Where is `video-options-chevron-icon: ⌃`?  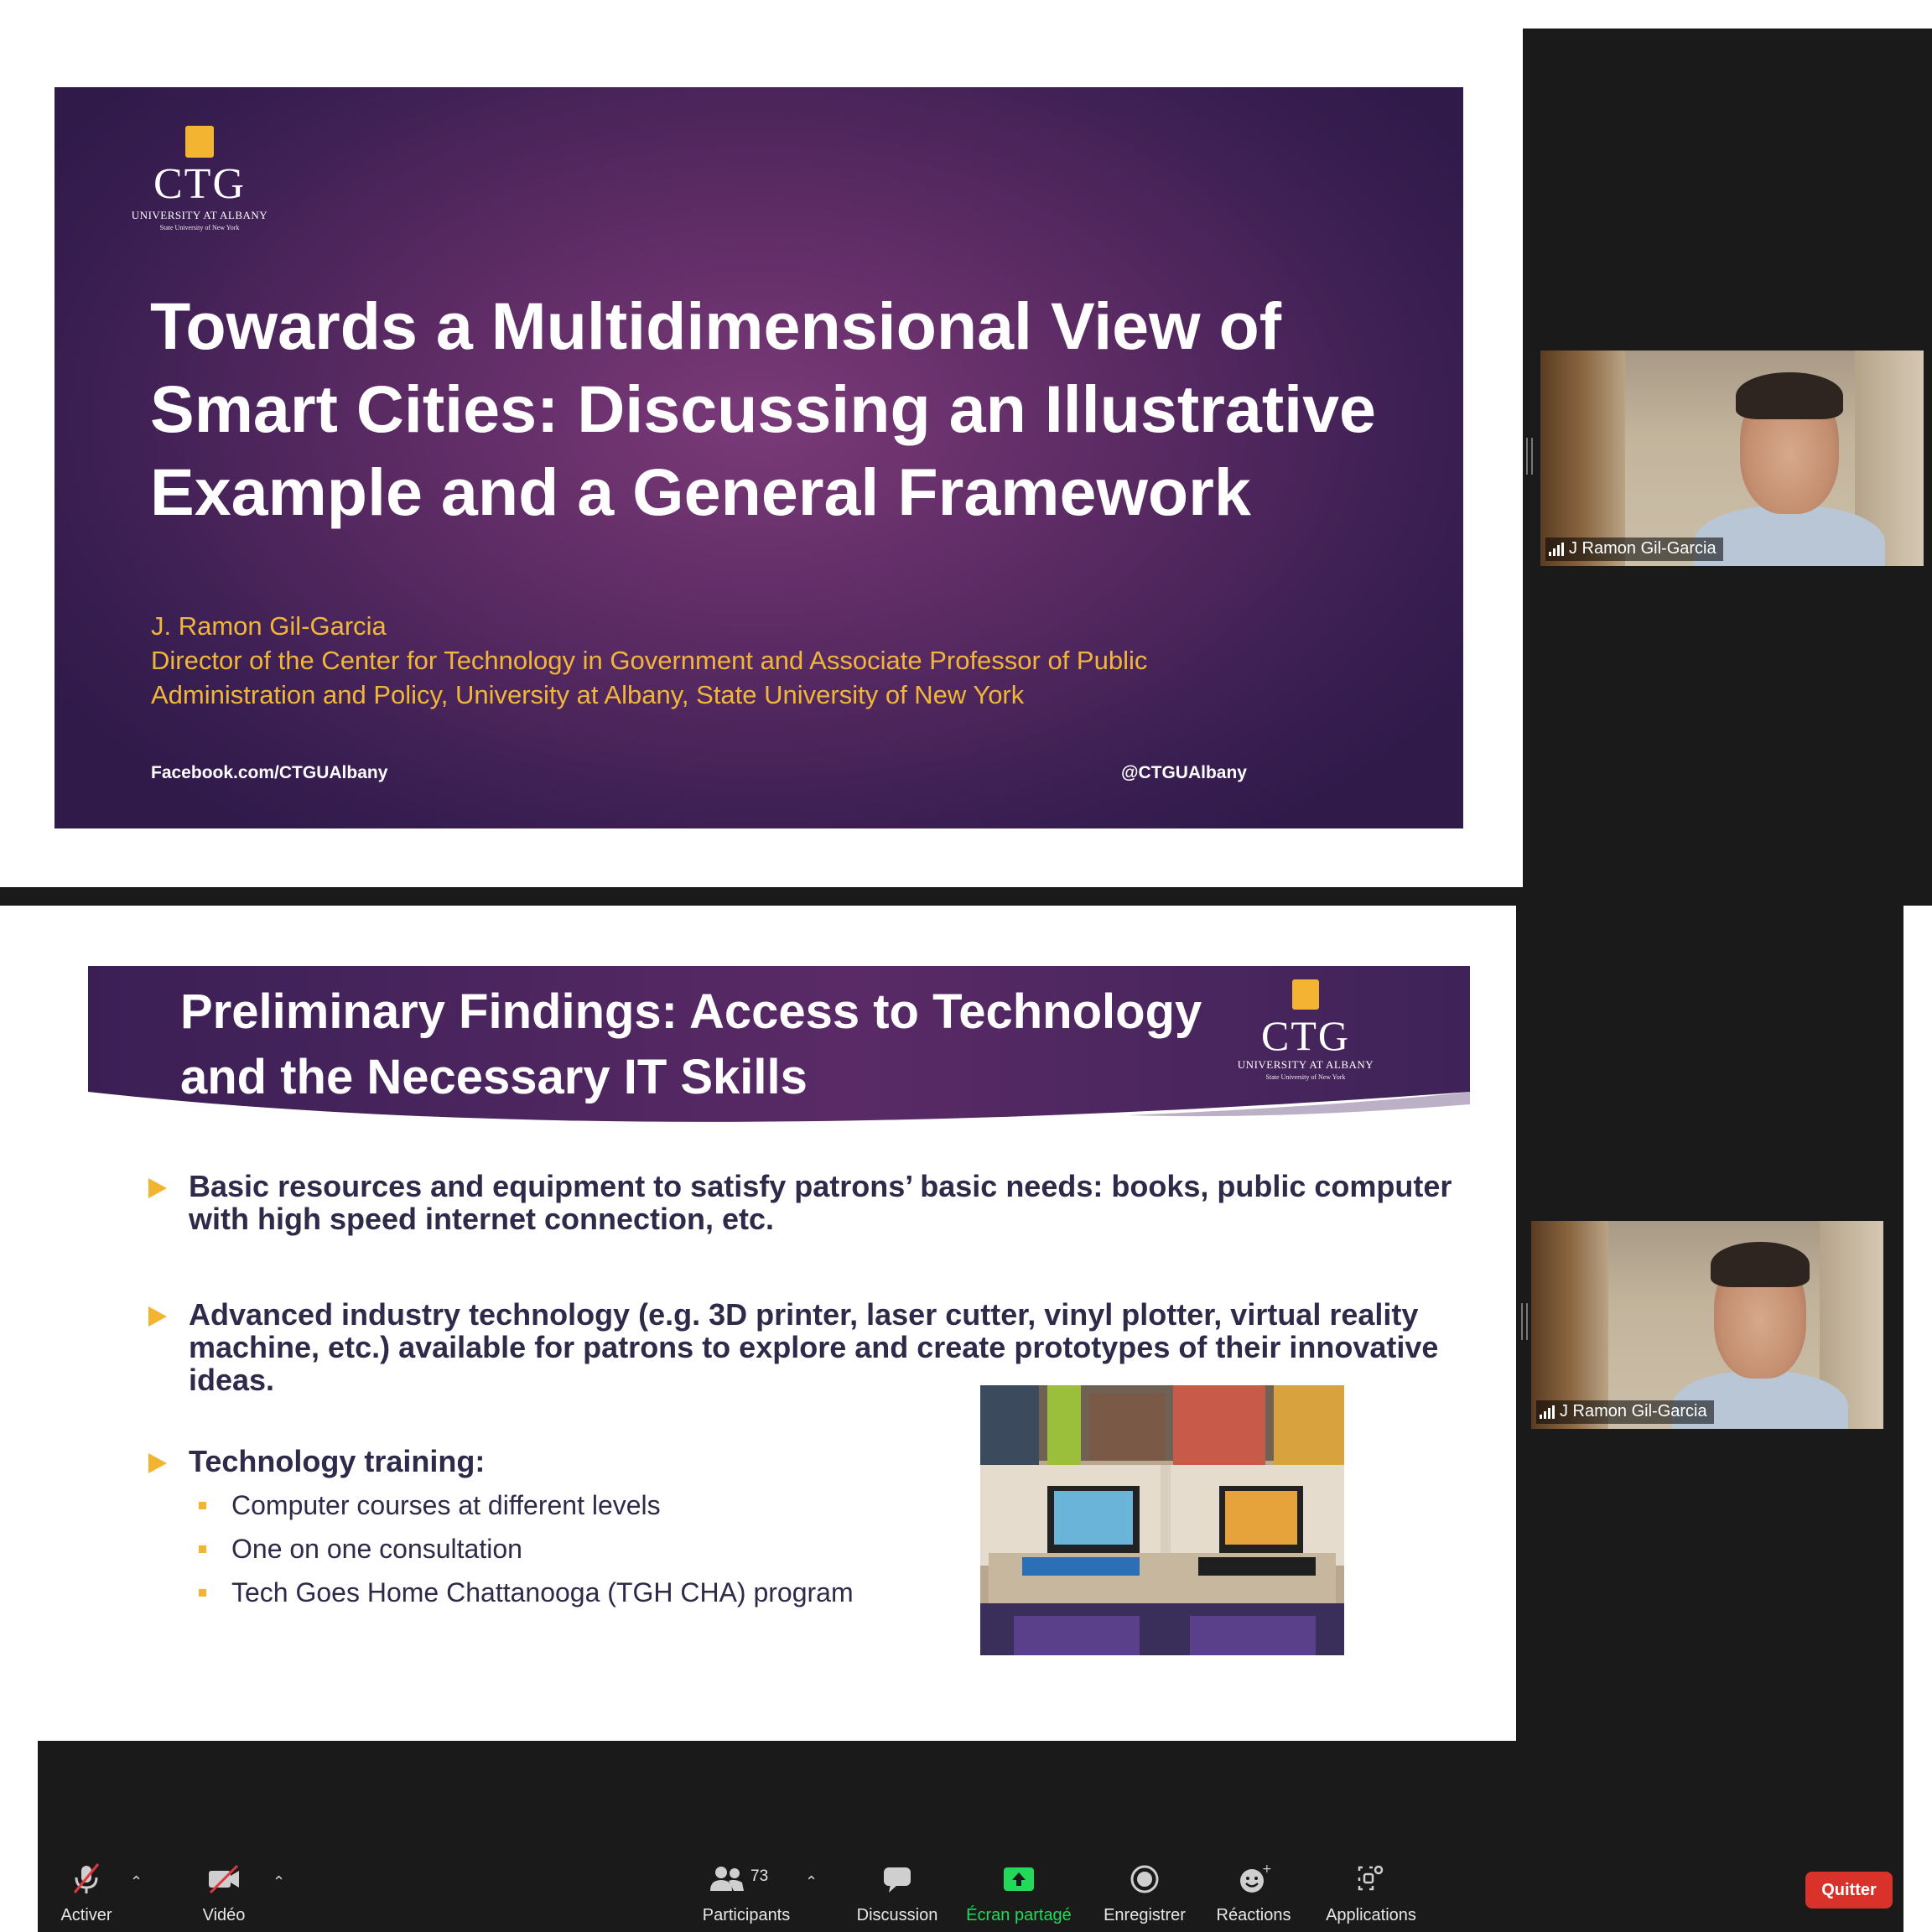 video-options-chevron-icon: ⌃ is located at coordinates (279, 1882).